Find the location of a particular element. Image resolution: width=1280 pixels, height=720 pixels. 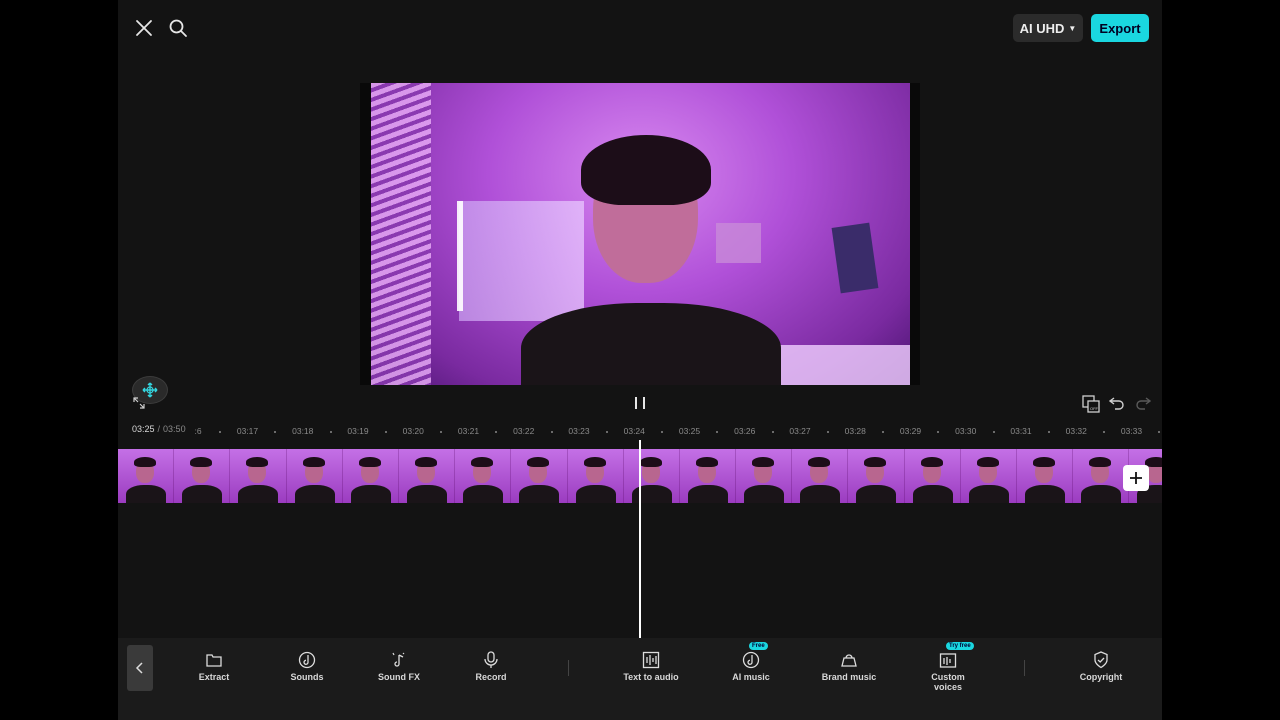

preview-window-blind is located at coordinates (521, 261).